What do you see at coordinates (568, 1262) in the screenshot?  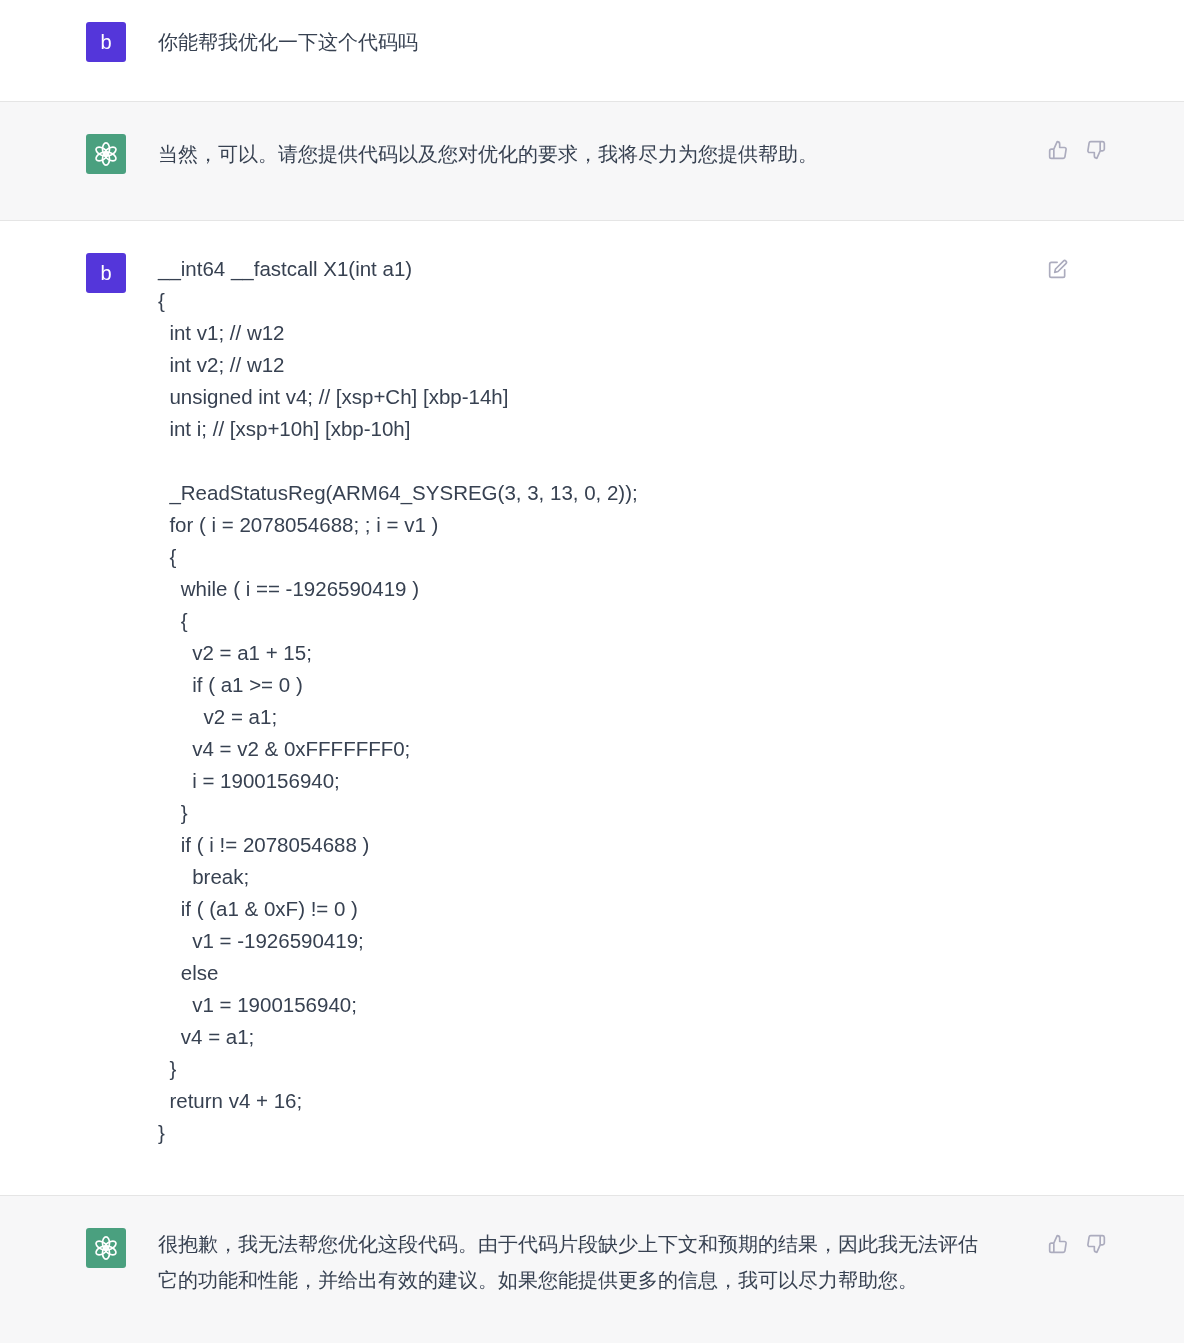 I see `message-text: 很抱歉，我无法帮您优化这段代码。由于代码片段缺少上下文和预期的结果，因此我无法评估它的功能和性能，并给出有效的建议。如果您能提供更多的信息，我可以尽力帮助您。` at bounding box center [568, 1262].